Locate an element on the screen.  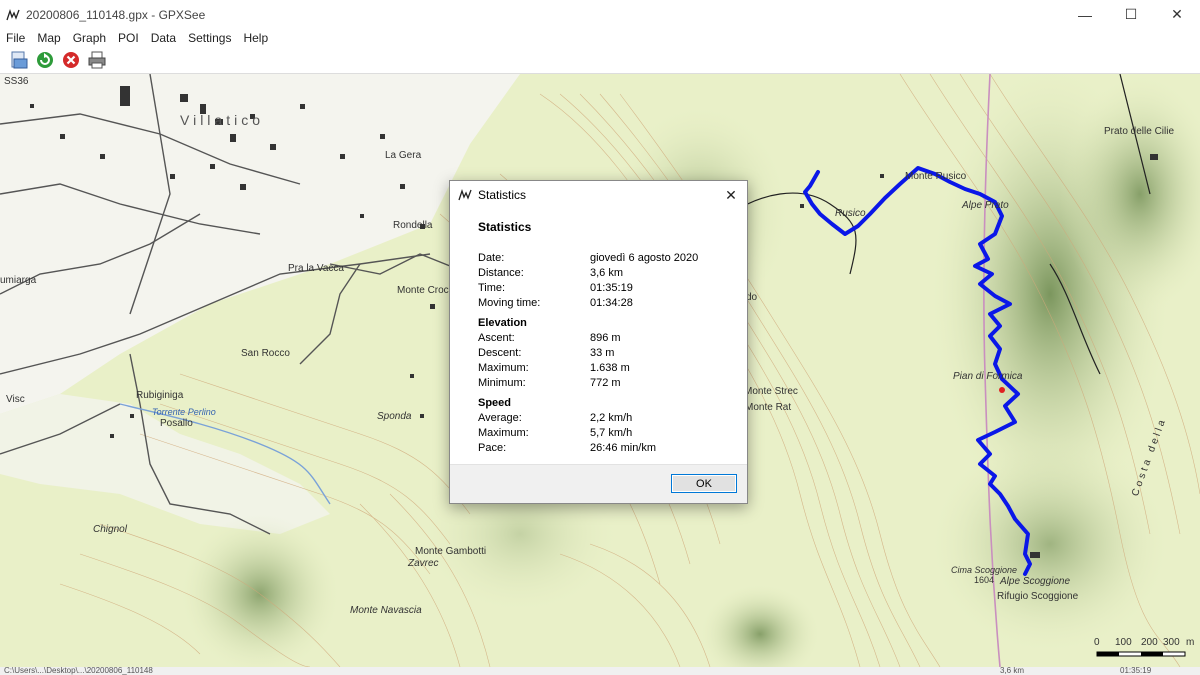
scale-tick-0: 0 is located at coordinates (1097, 642).